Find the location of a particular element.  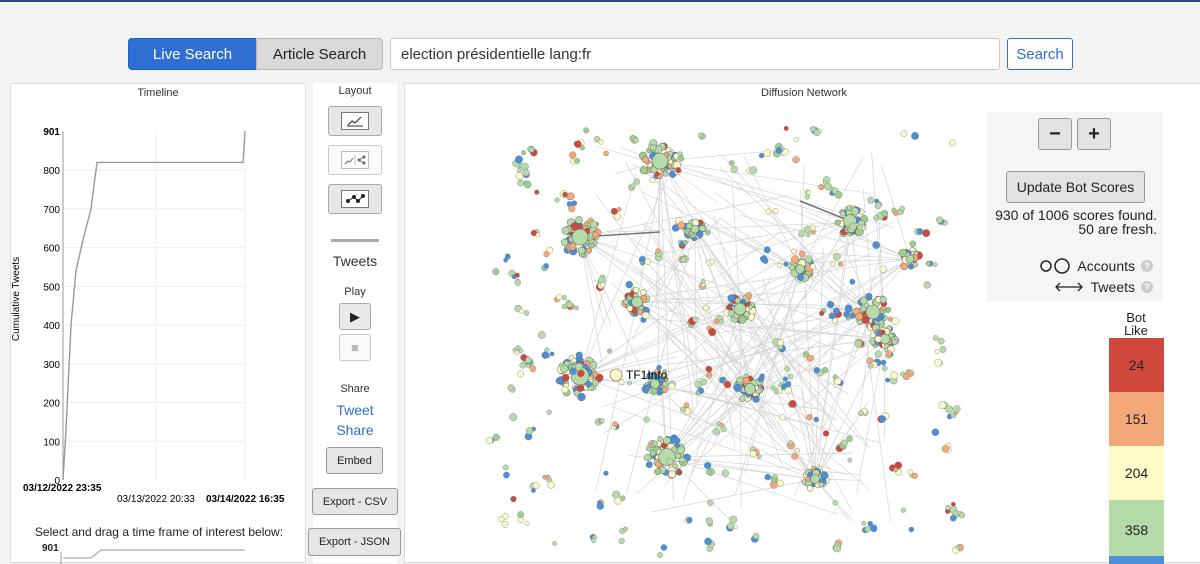

time-slider-bar is located at coordinates (355, 240).